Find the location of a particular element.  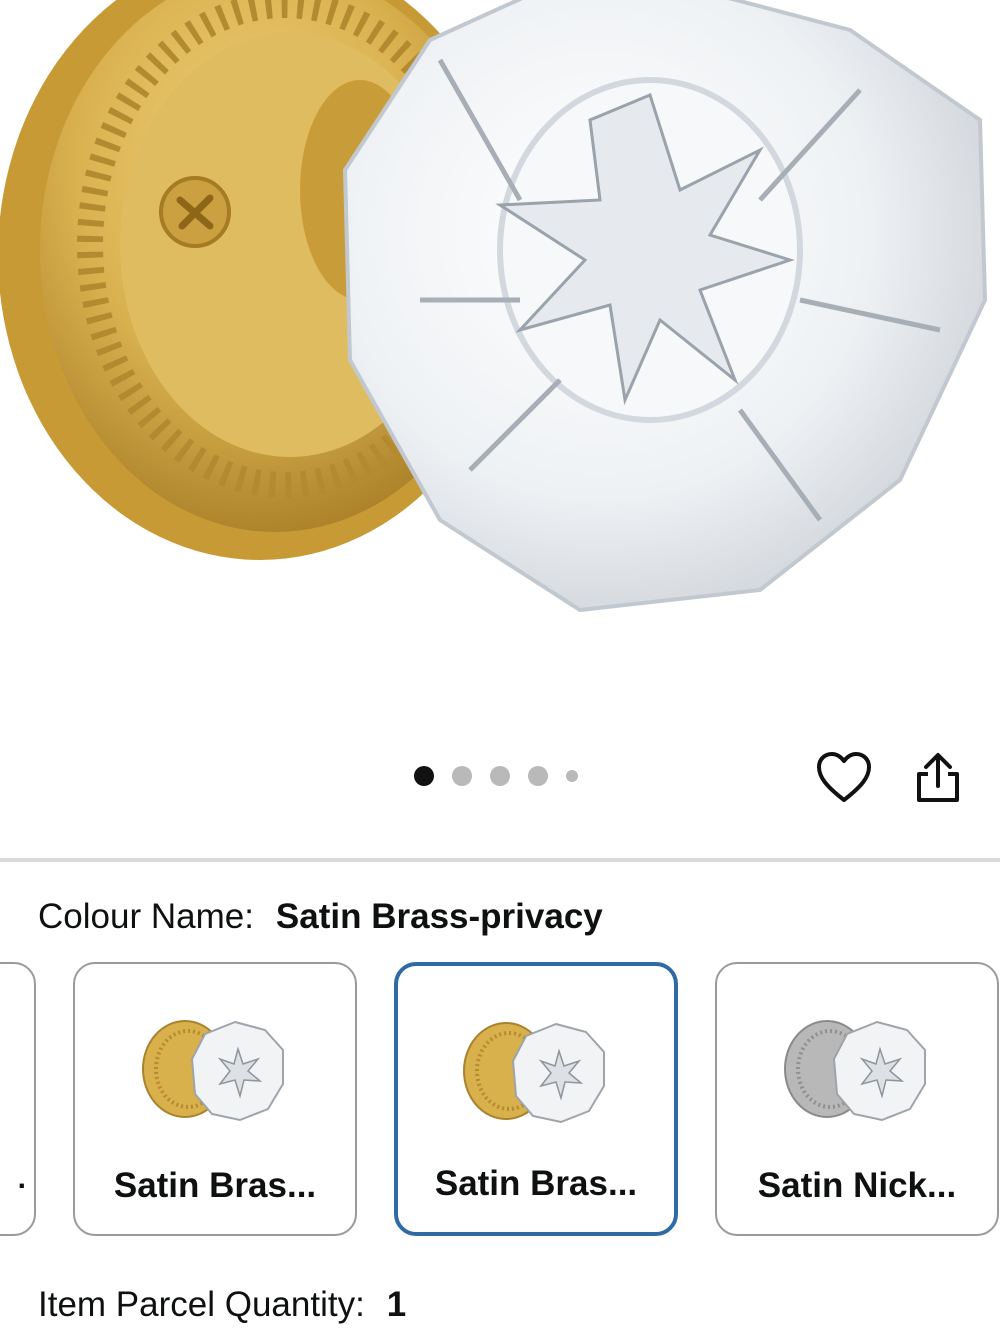

truncated-label: . is located at coordinates (21, 1178).